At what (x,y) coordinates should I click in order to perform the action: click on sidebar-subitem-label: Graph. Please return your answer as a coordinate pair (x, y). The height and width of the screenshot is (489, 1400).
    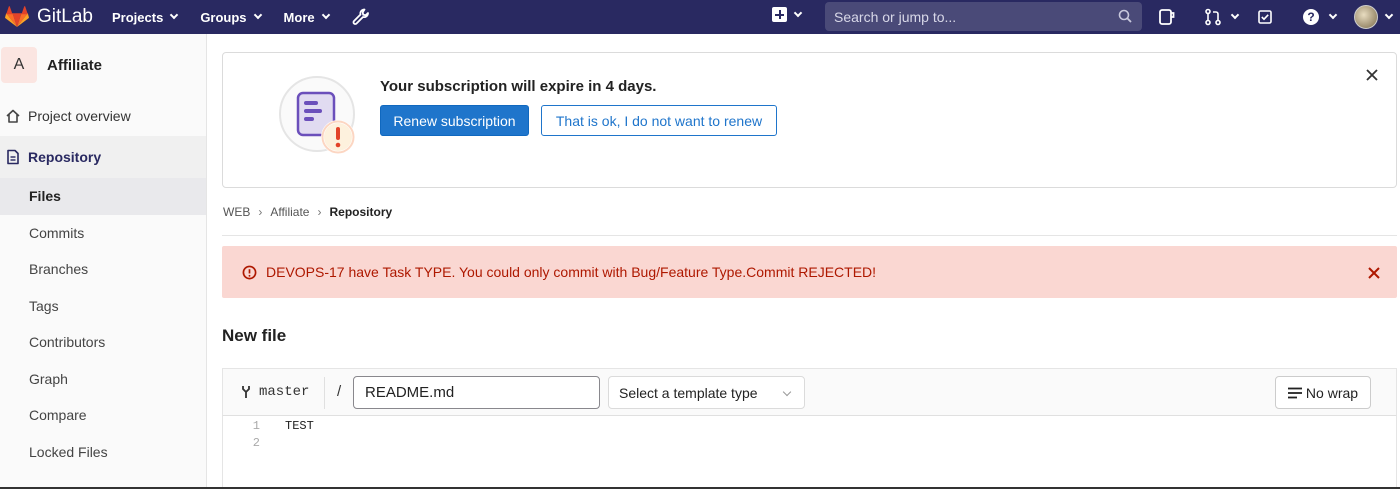
    Looking at the image, I should click on (48, 378).